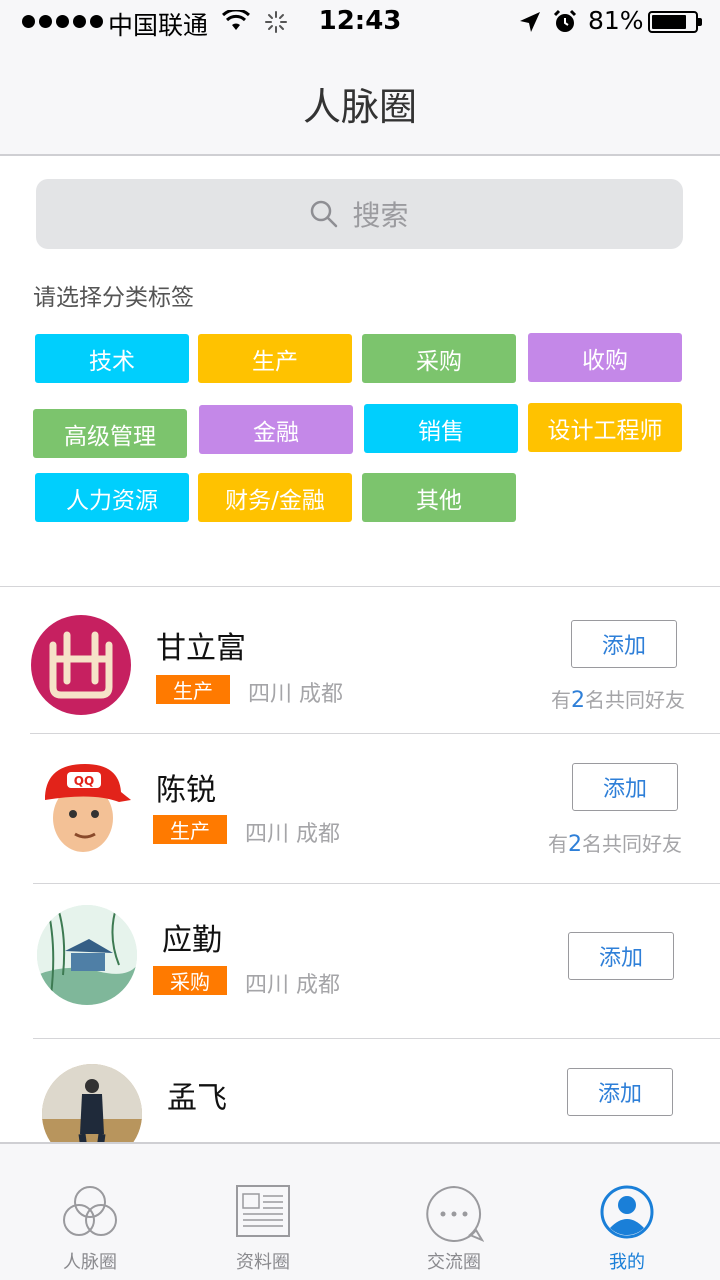 The width and height of the screenshot is (720, 1280). Describe the element at coordinates (112, 358) in the screenshot. I see `tag-tech: 技术` at that location.